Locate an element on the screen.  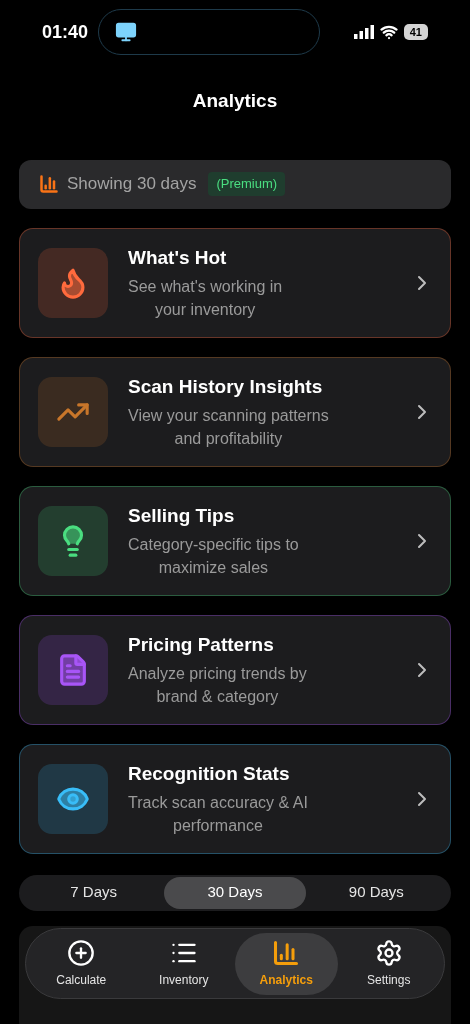
banner-text: Showing 30 days is located at coordinates (132, 184).